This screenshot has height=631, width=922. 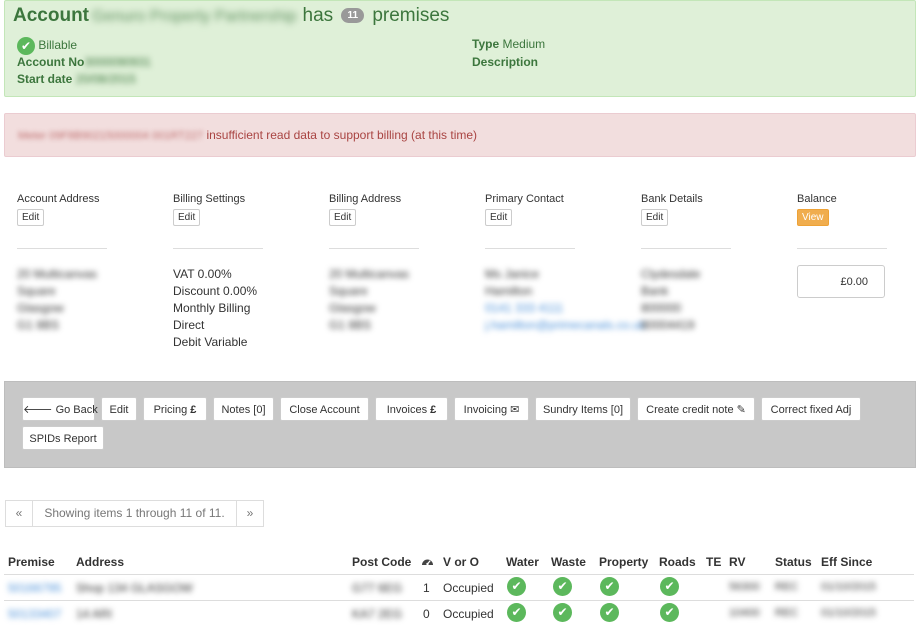 What do you see at coordinates (94, 614) in the screenshot?
I see `premise-address: 14 ARI` at bounding box center [94, 614].